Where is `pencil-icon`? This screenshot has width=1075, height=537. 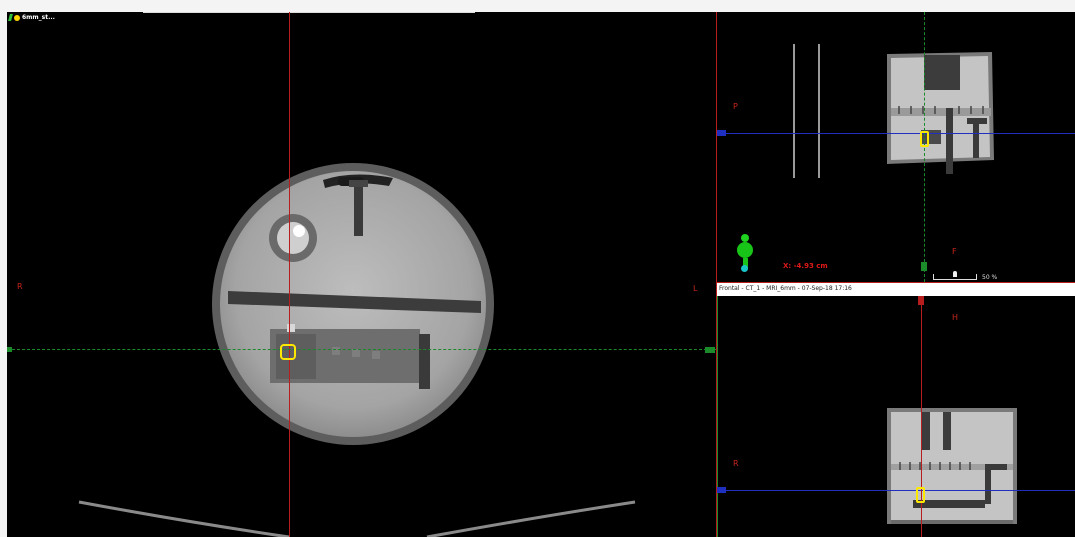
pencil-icon is located at coordinates (10, 17).